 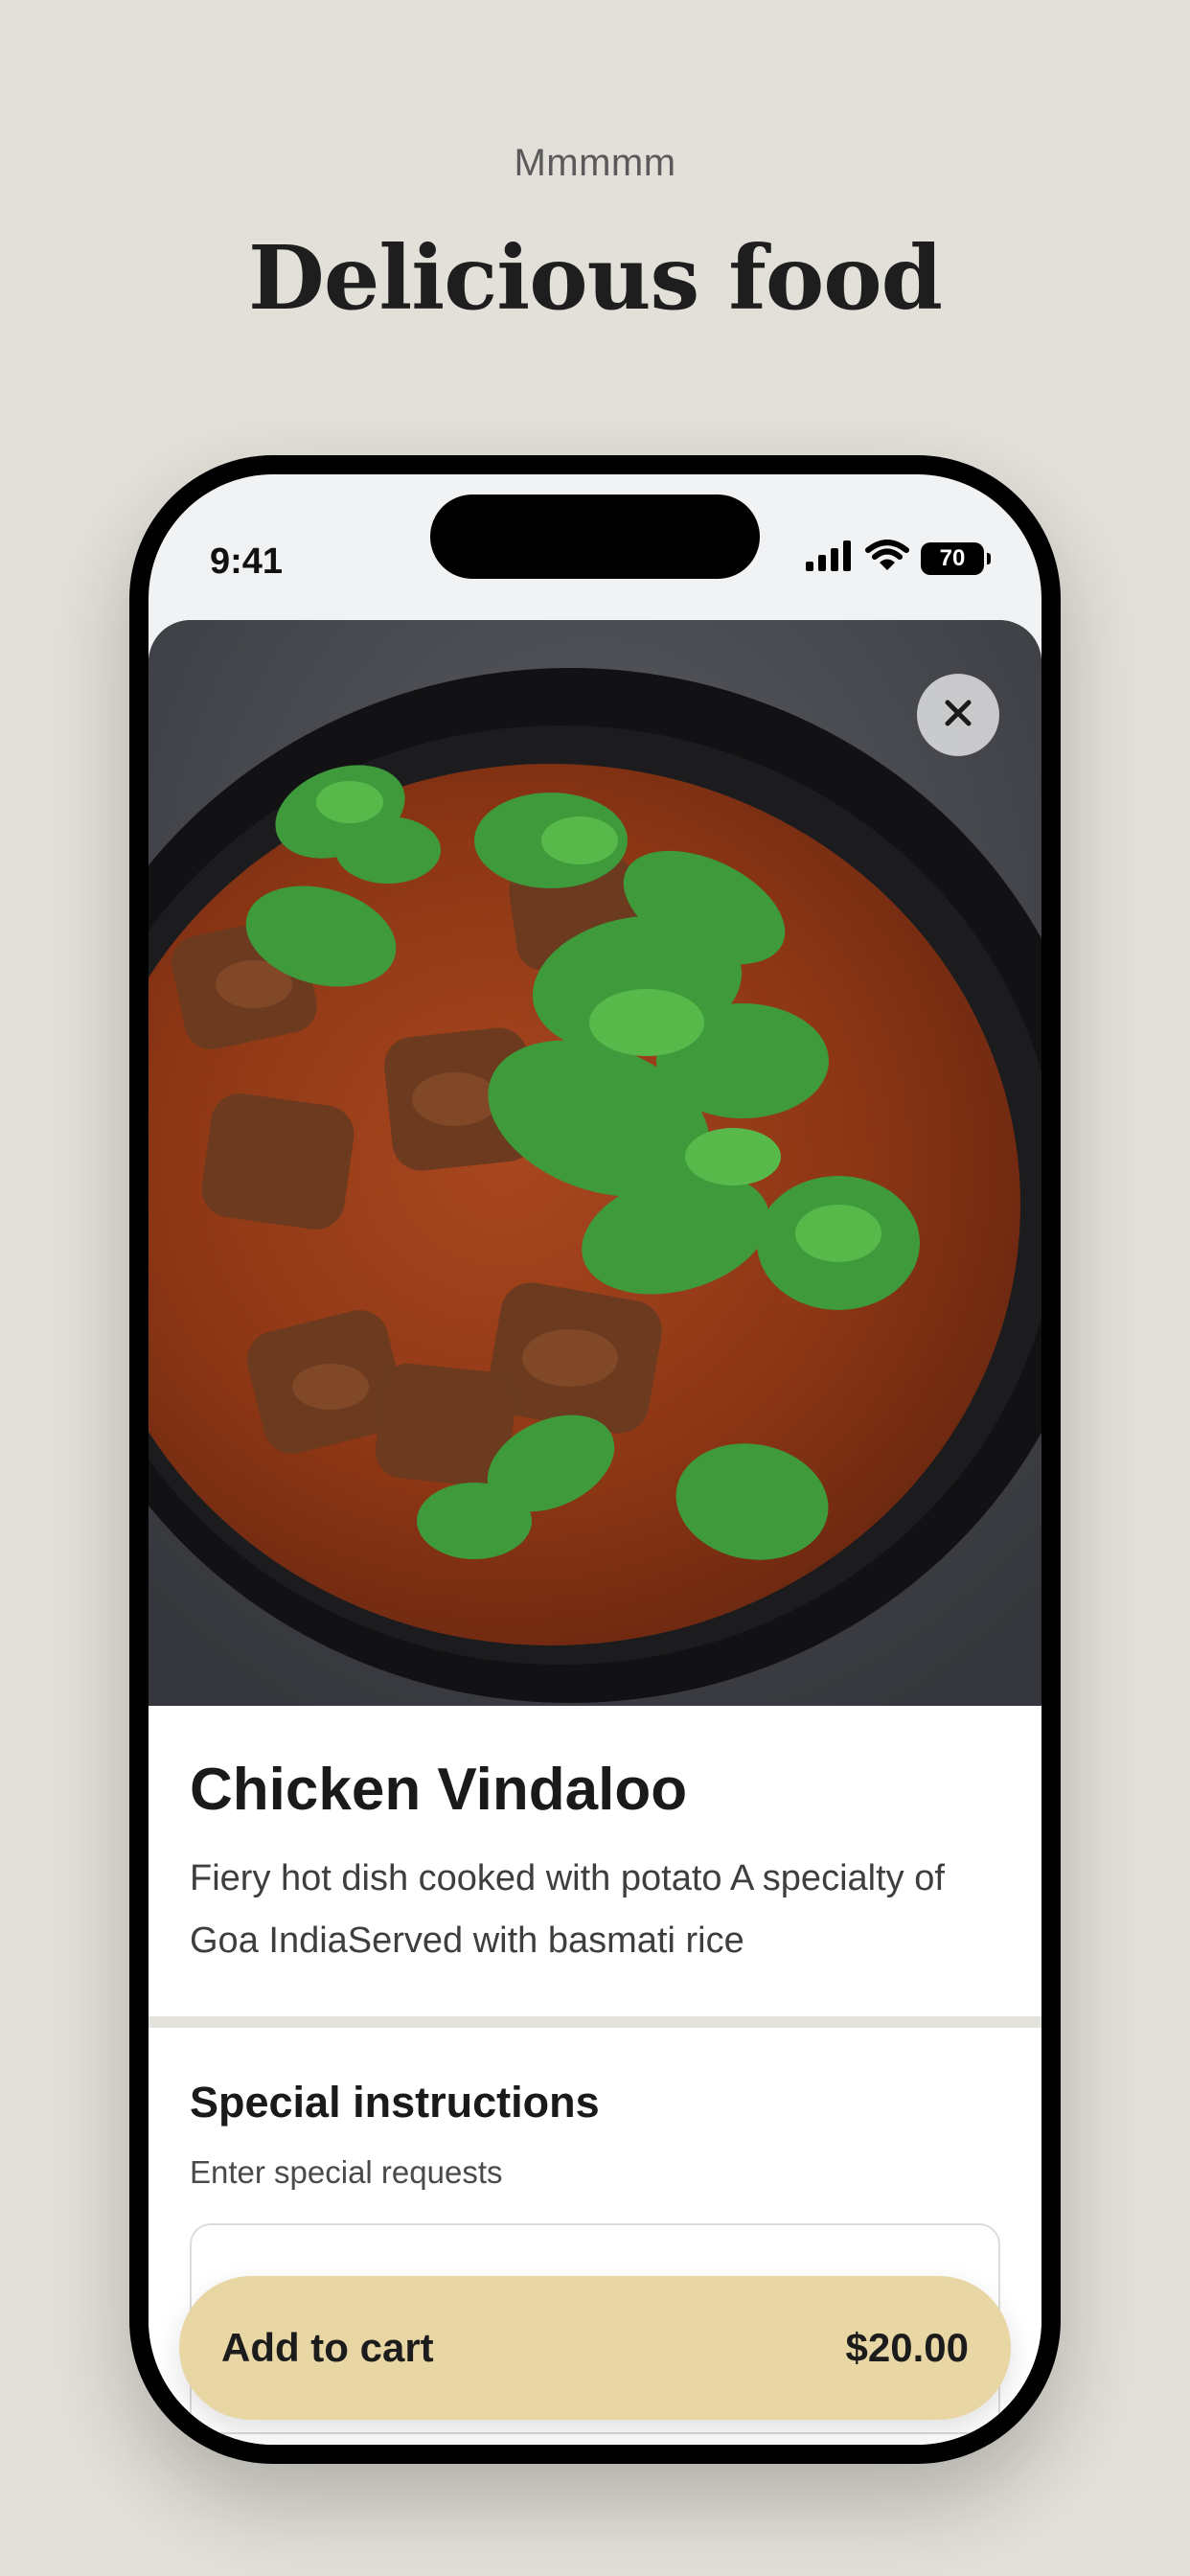 What do you see at coordinates (595, 536) in the screenshot?
I see `dynamic-island` at bounding box center [595, 536].